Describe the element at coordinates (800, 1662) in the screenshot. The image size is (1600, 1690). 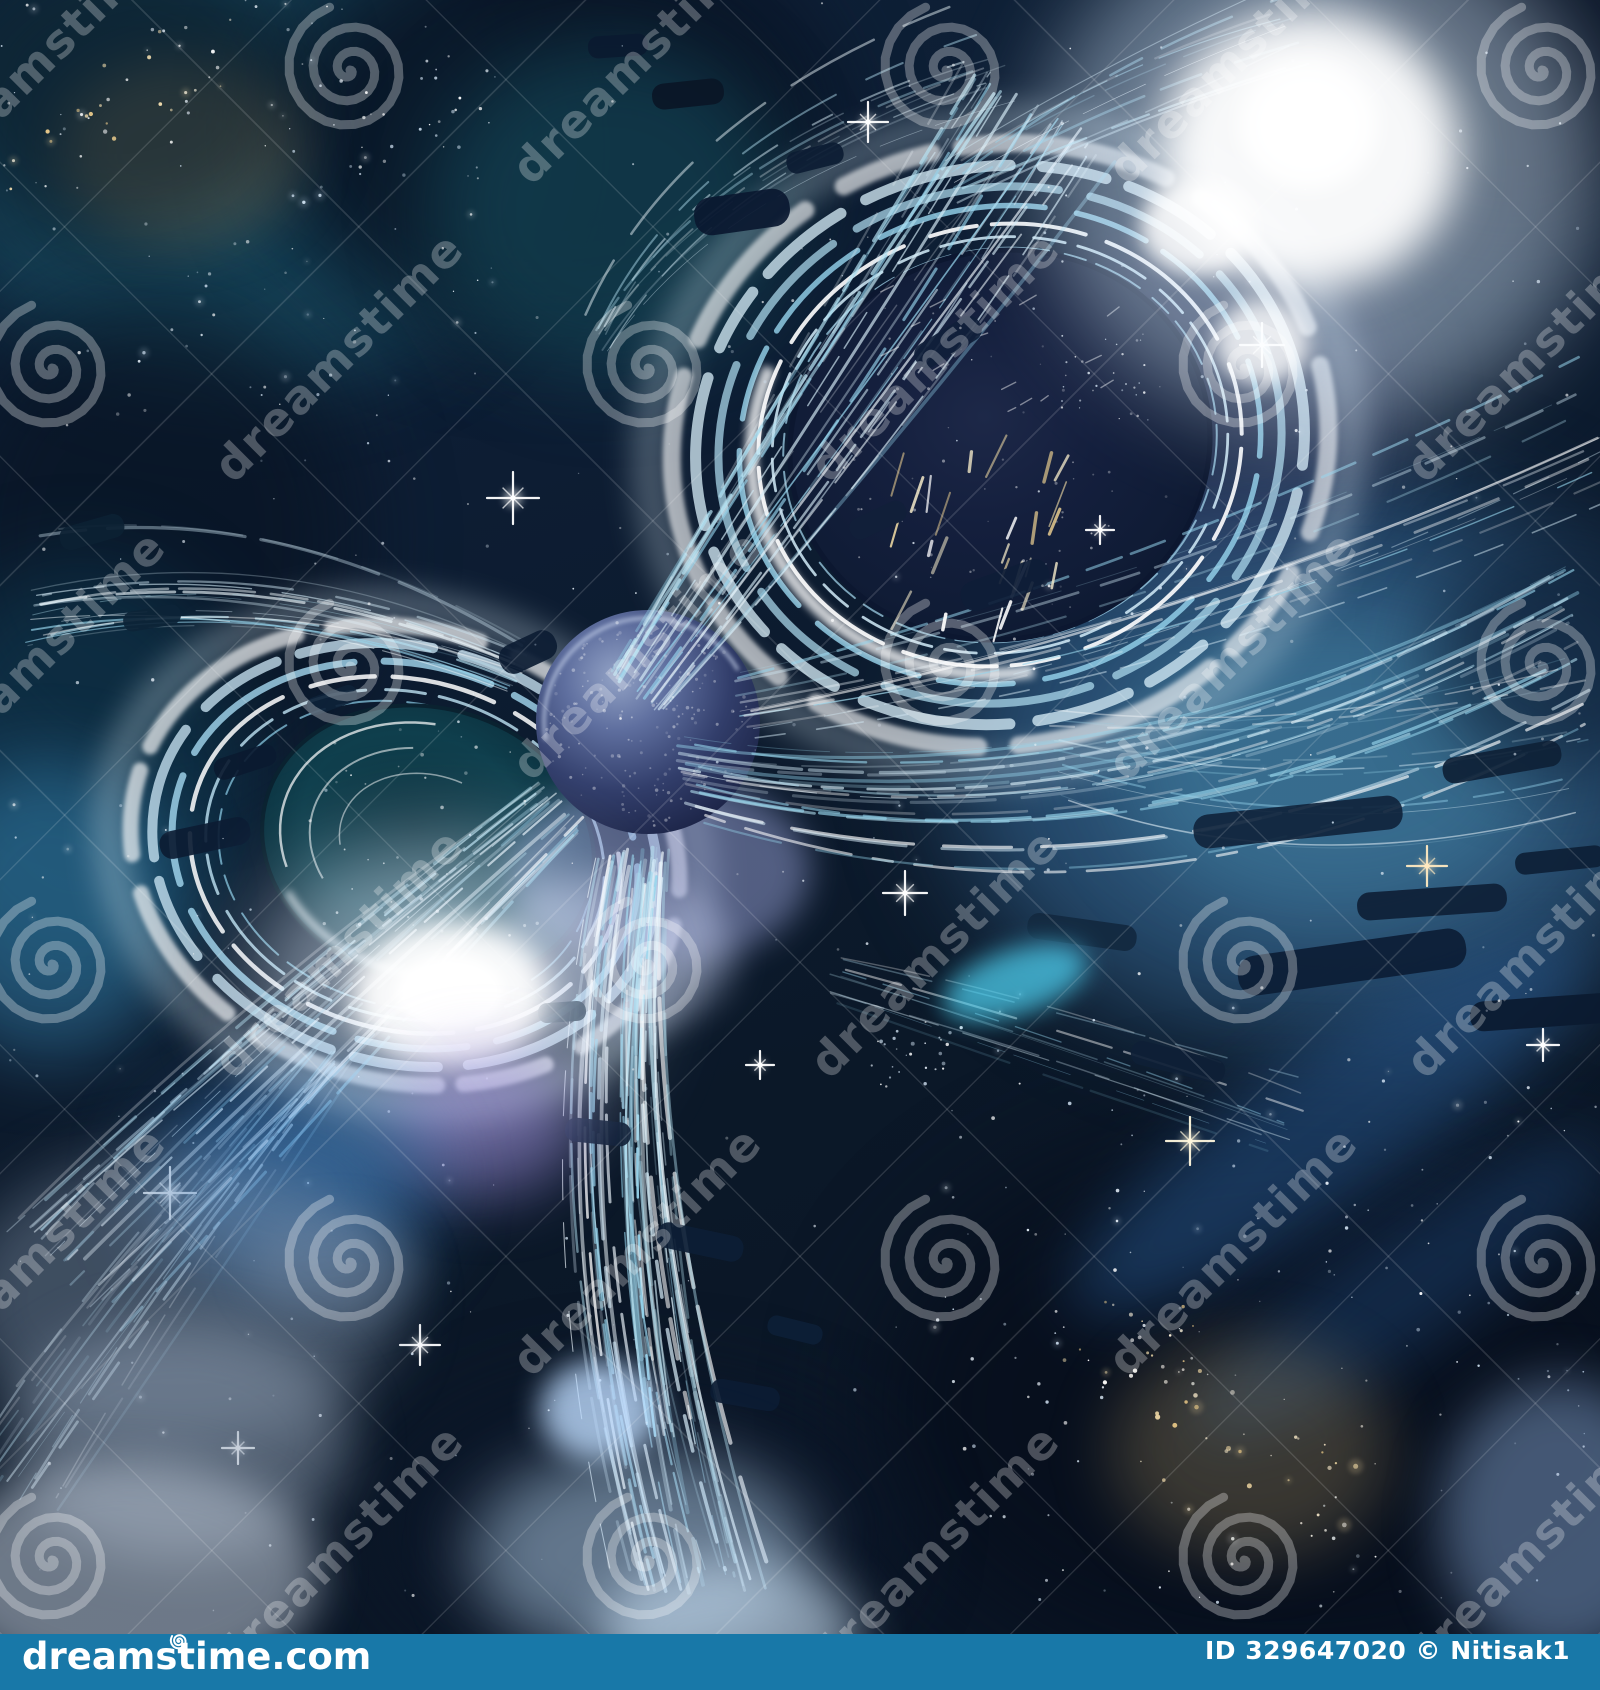
I see `watermark-bar: dreamstime.com ID 329647020 © Nitisak1` at that location.